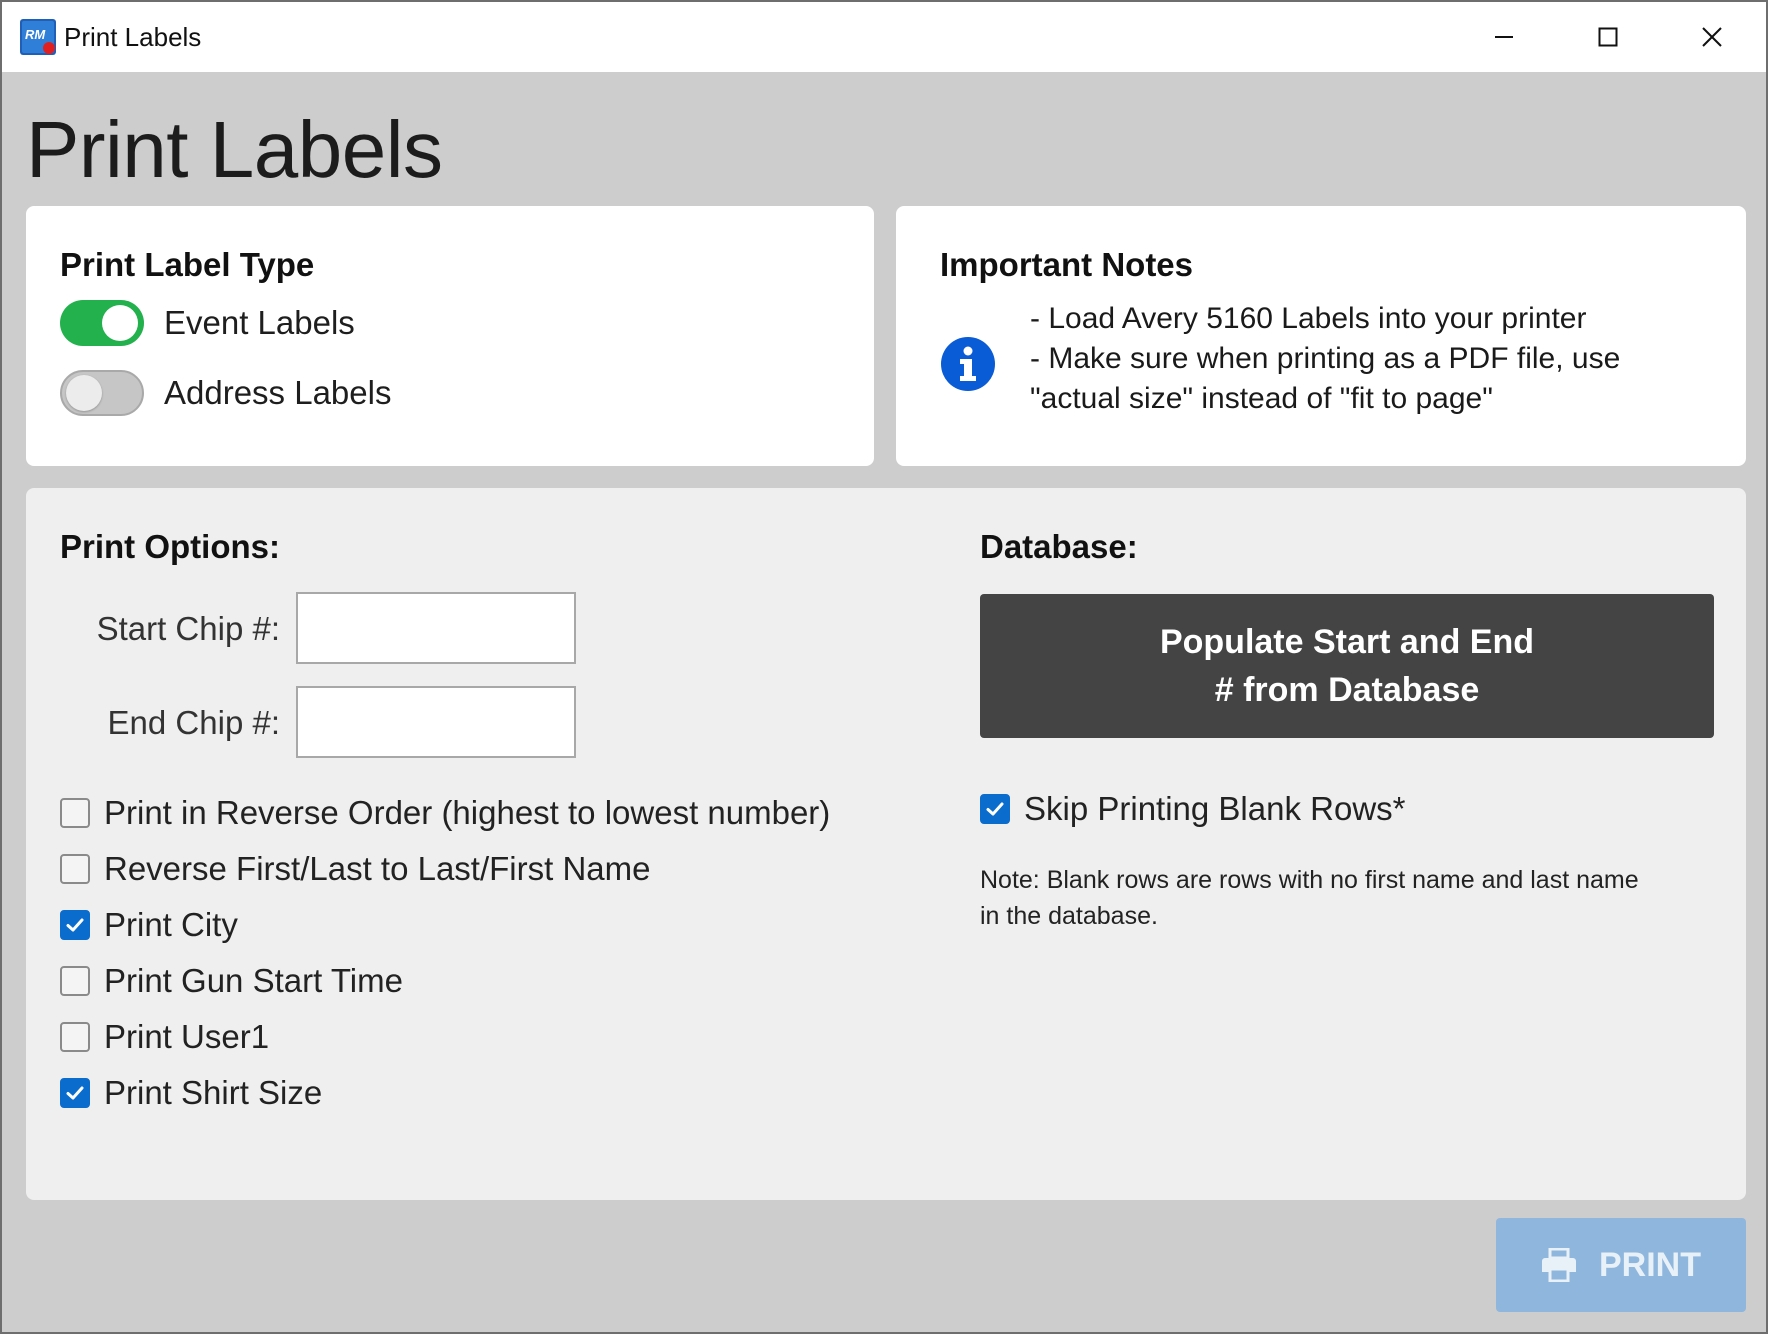 The image size is (1768, 1334). What do you see at coordinates (1215, 808) in the screenshot?
I see `skip-blank-rows-label: Skip Printing Blank Rows*` at bounding box center [1215, 808].